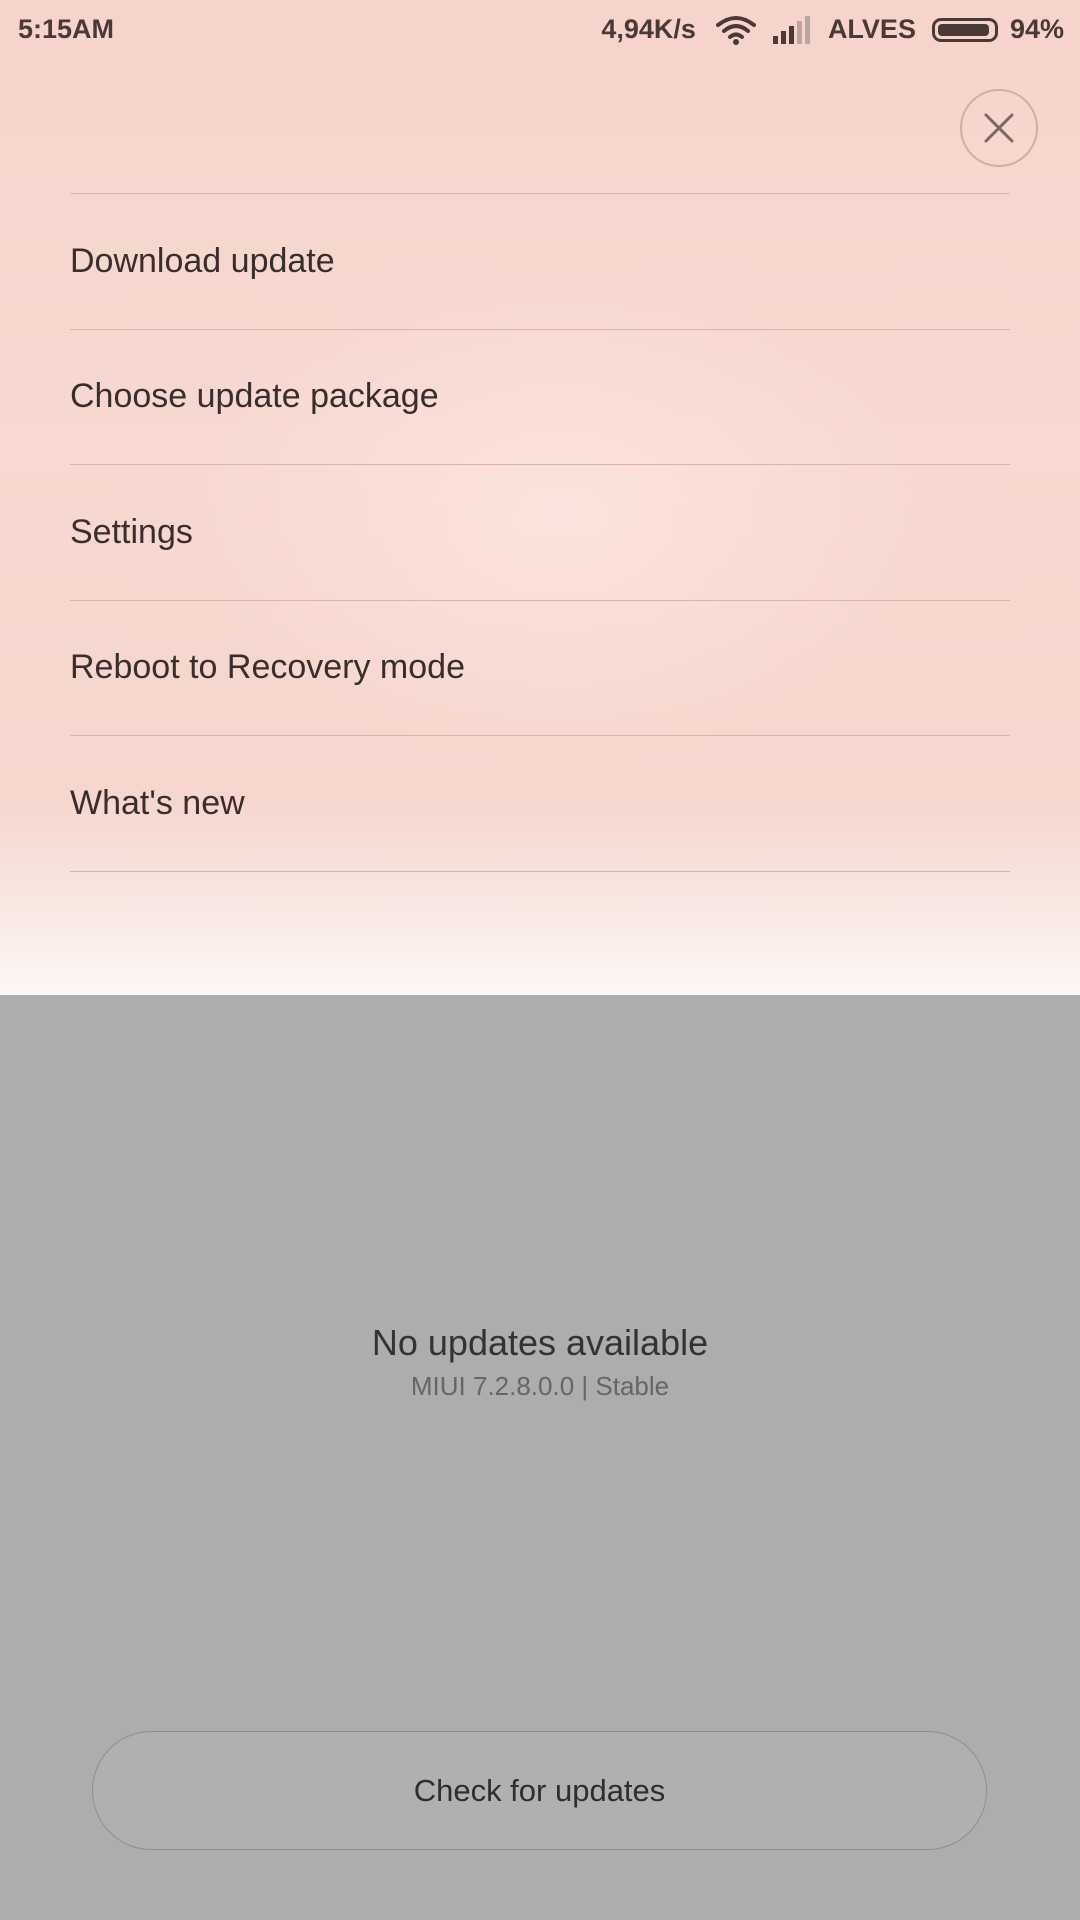  Describe the element at coordinates (540, 30) in the screenshot. I see `status-bar: 5:15AM 4,94K/s ALVES 94%` at that location.